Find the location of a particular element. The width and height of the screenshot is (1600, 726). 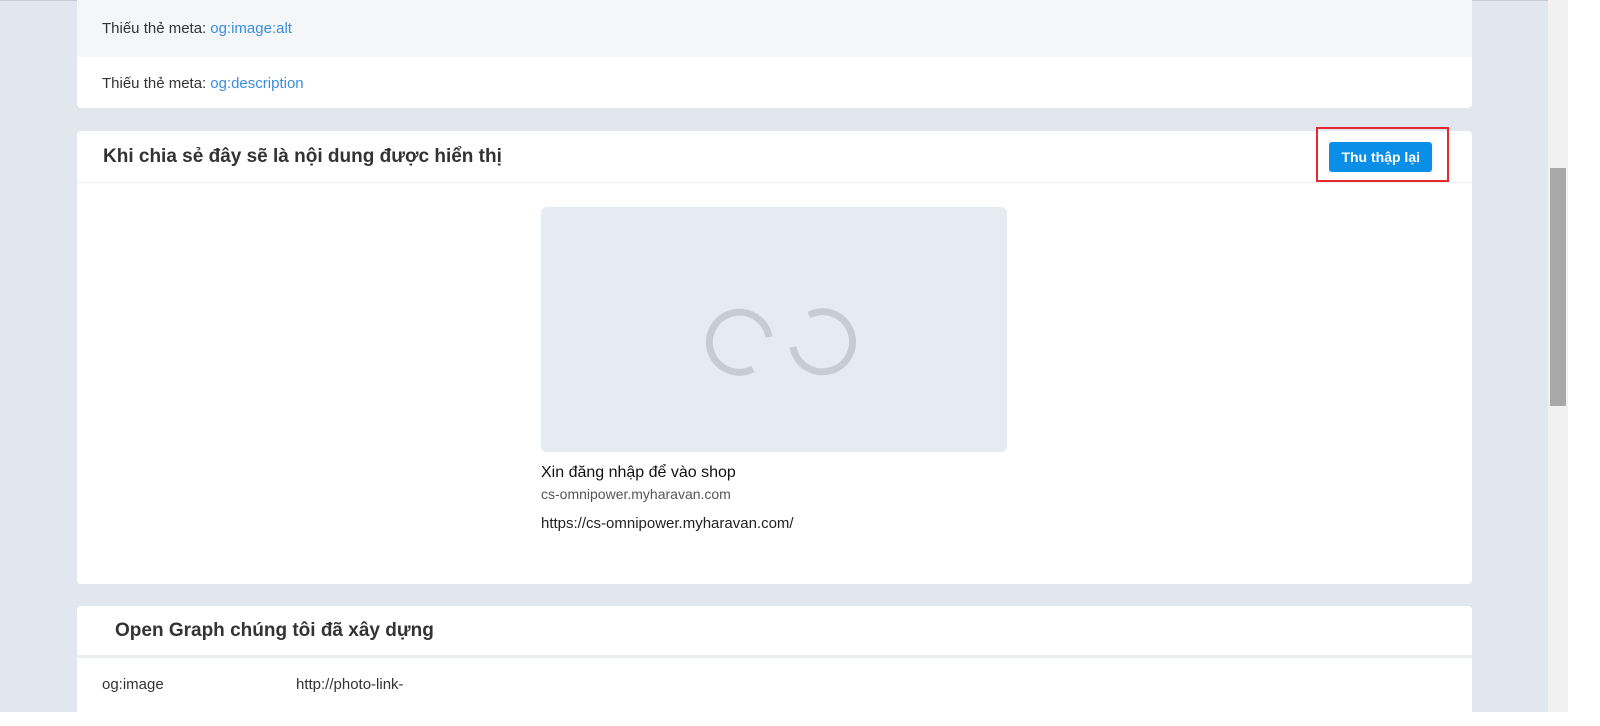

preview-url: https://cs-omnipower.myharavan.com/ is located at coordinates (667, 523).